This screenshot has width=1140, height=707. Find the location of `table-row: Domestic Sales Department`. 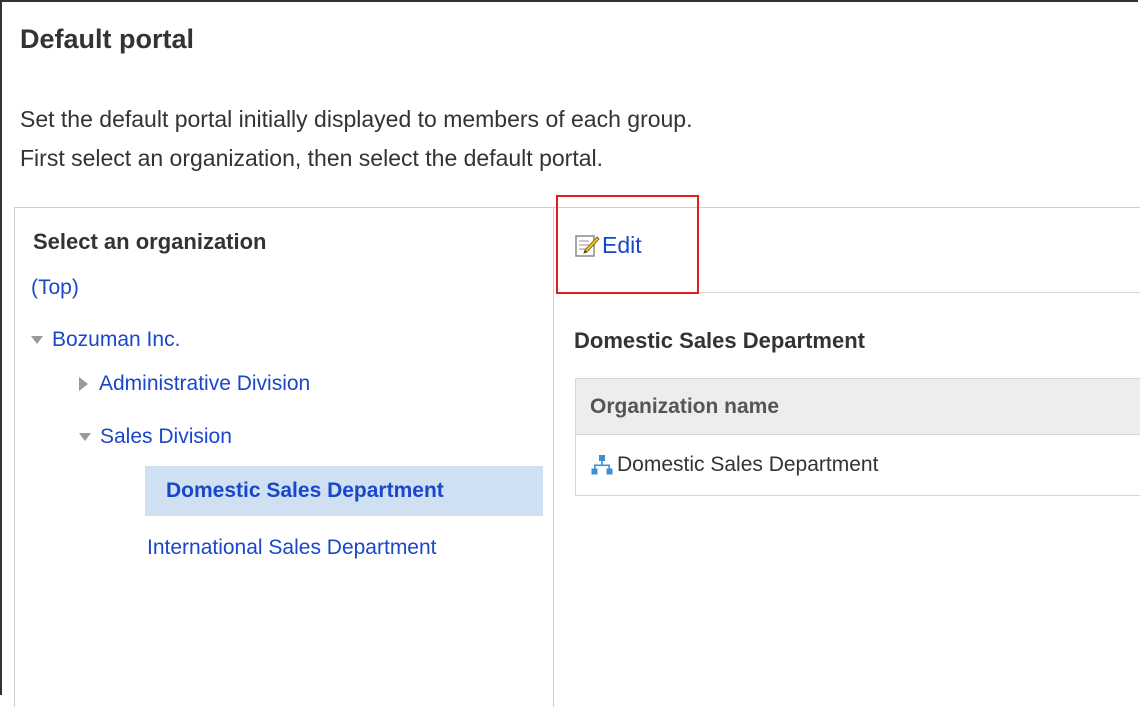

table-row: Domestic Sales Department is located at coordinates (858, 465).